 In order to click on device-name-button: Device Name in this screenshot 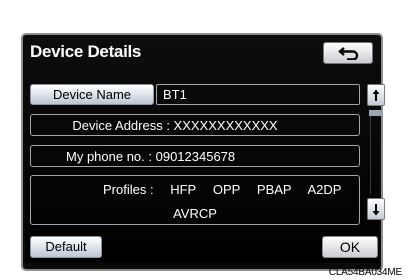, I will do `click(92, 94)`.